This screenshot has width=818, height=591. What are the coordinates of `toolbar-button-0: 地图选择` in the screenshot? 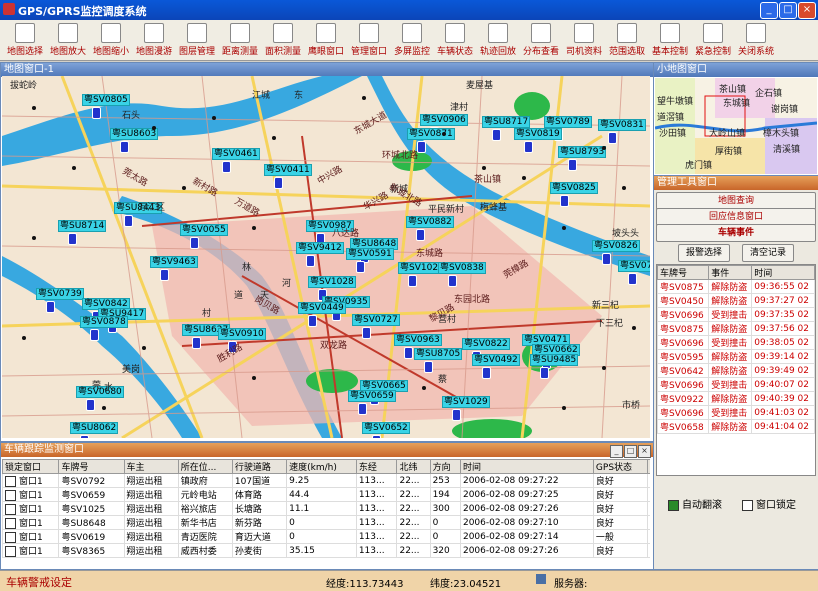 It's located at (25, 40).